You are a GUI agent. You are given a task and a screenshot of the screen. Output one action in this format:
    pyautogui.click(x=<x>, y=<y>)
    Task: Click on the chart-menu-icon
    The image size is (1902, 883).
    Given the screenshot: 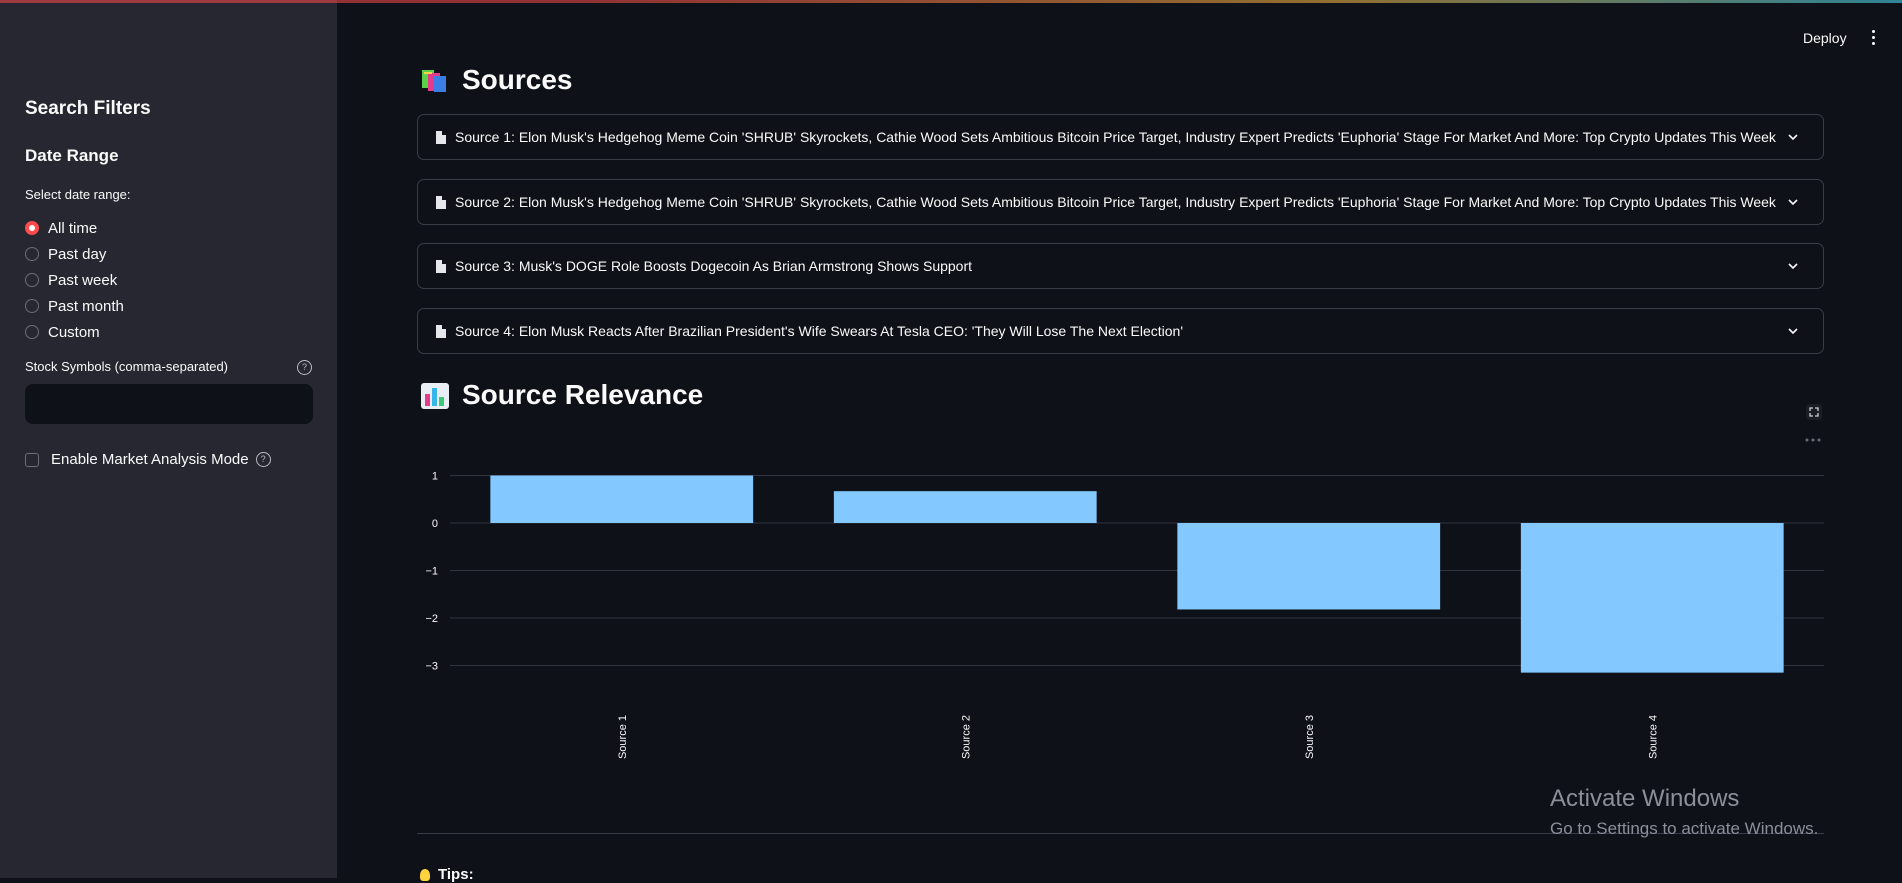 What is the action you would take?
    pyautogui.click(x=1813, y=440)
    